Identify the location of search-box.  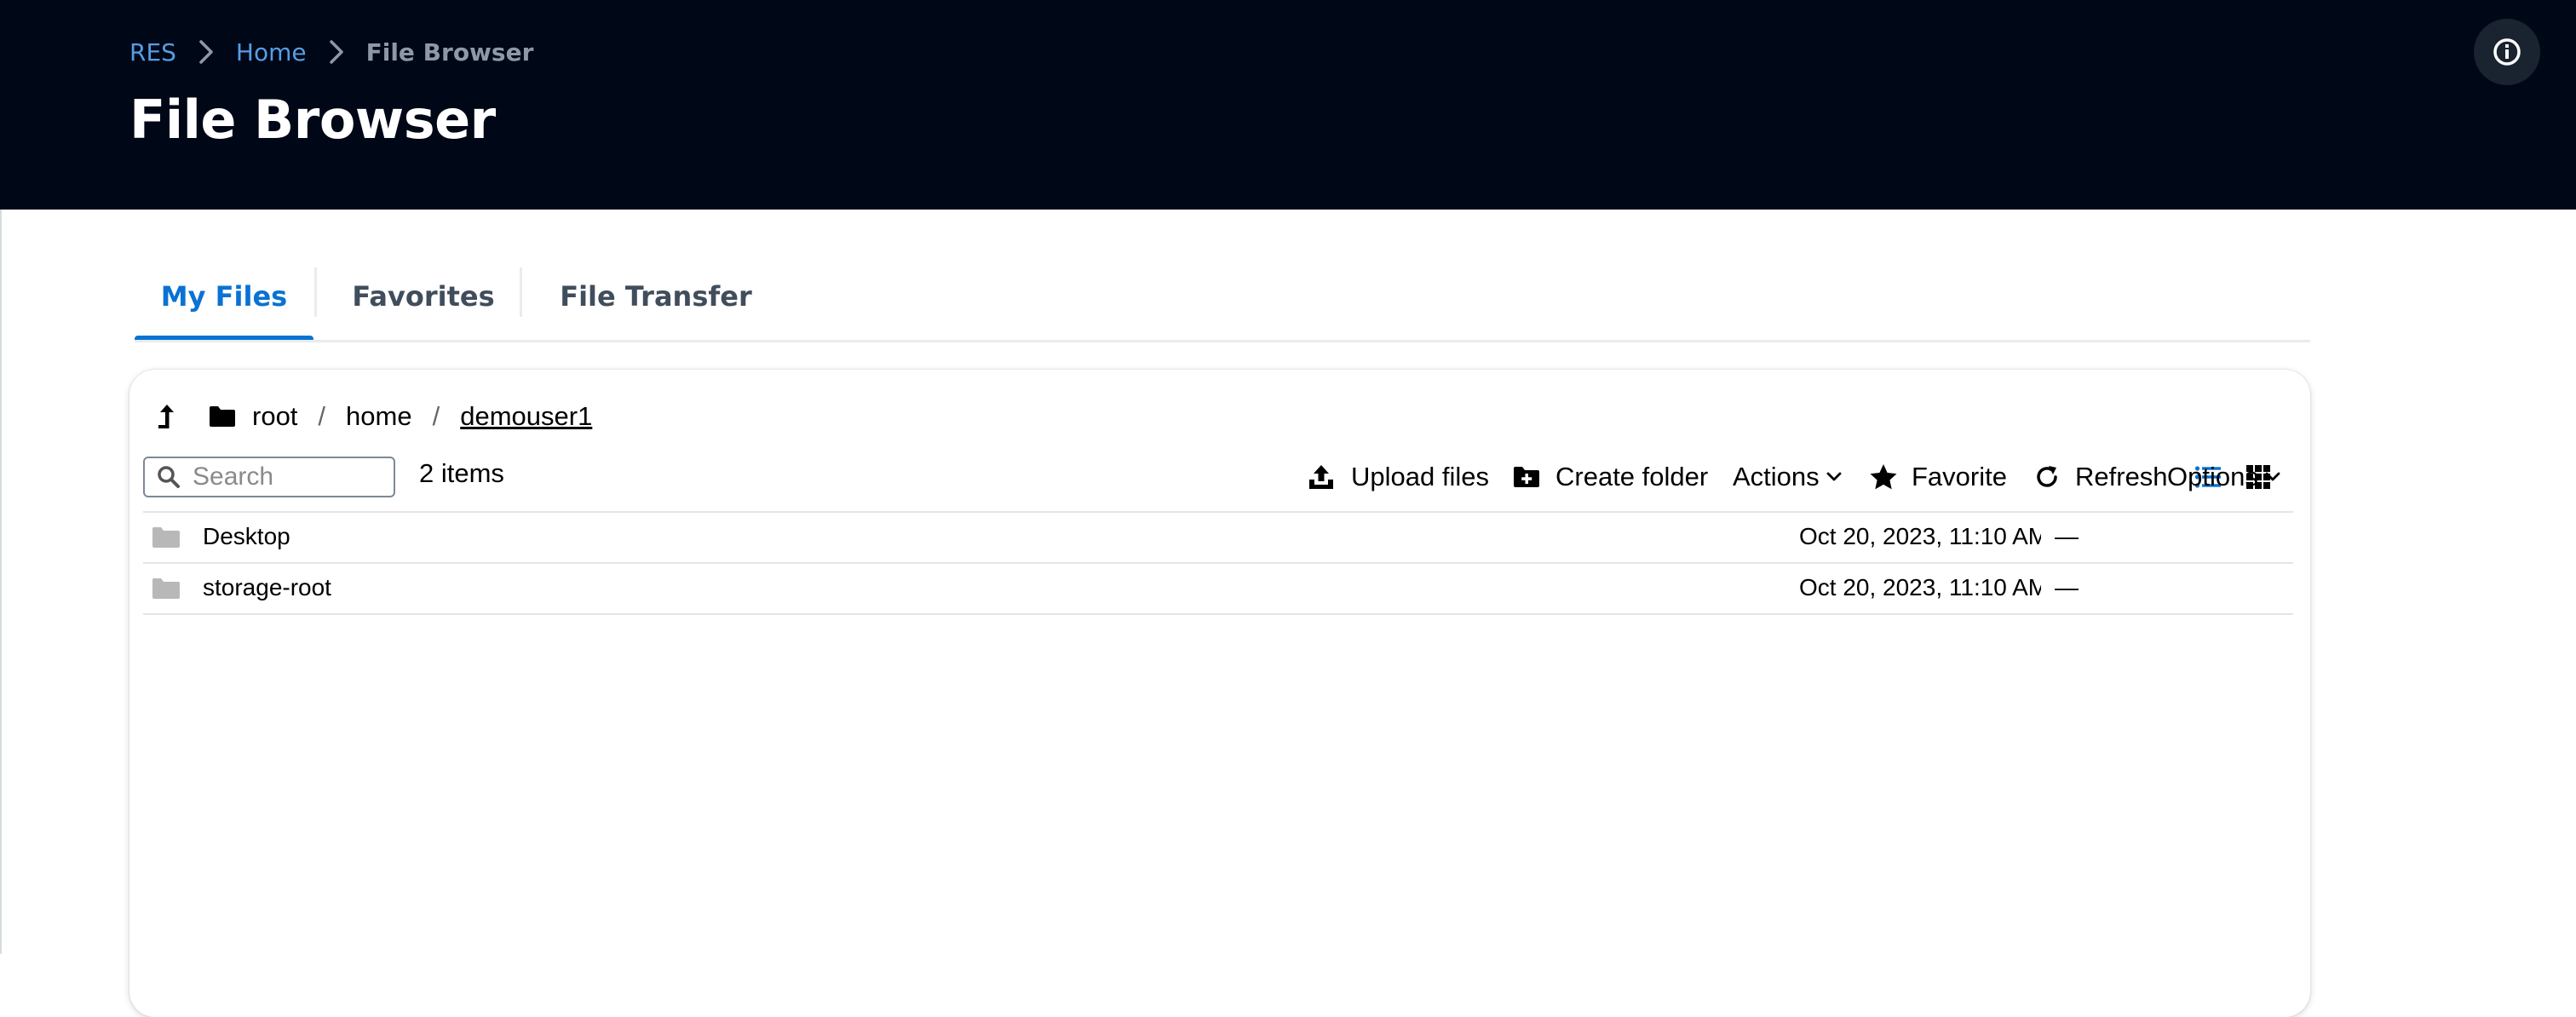
(269, 477).